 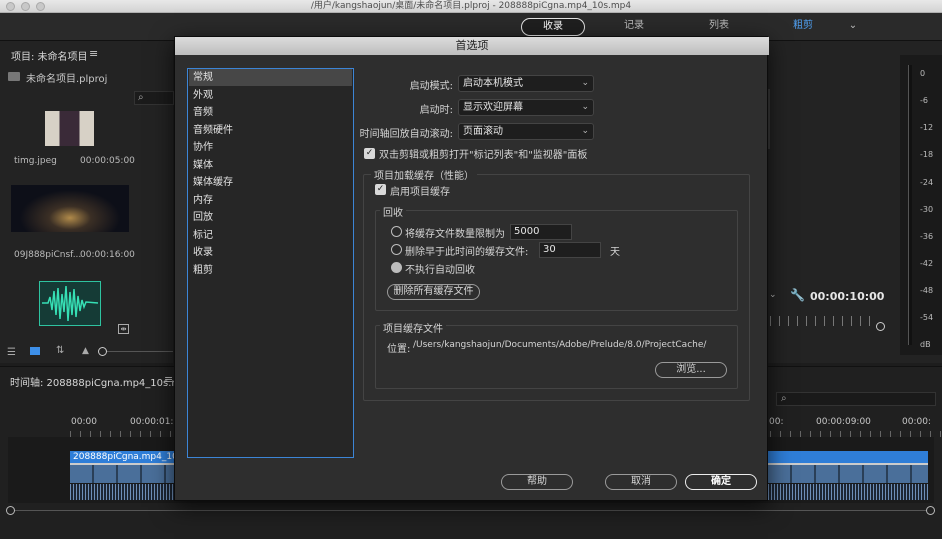 I want to click on scroll-right-handle, so click(x=930, y=510).